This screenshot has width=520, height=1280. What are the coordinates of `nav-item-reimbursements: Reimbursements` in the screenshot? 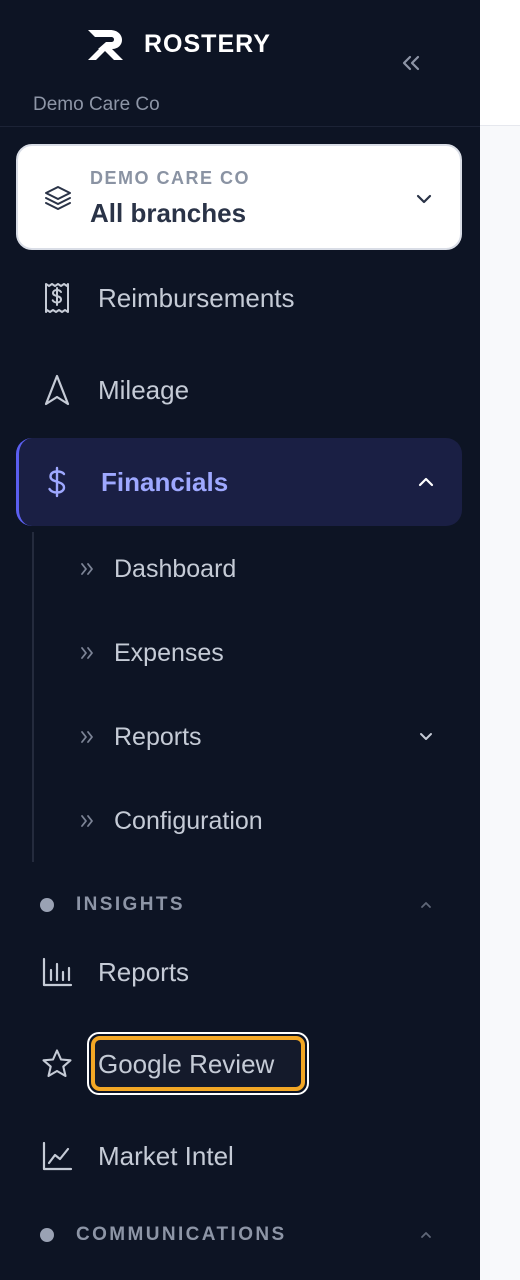 It's located at (239, 298).